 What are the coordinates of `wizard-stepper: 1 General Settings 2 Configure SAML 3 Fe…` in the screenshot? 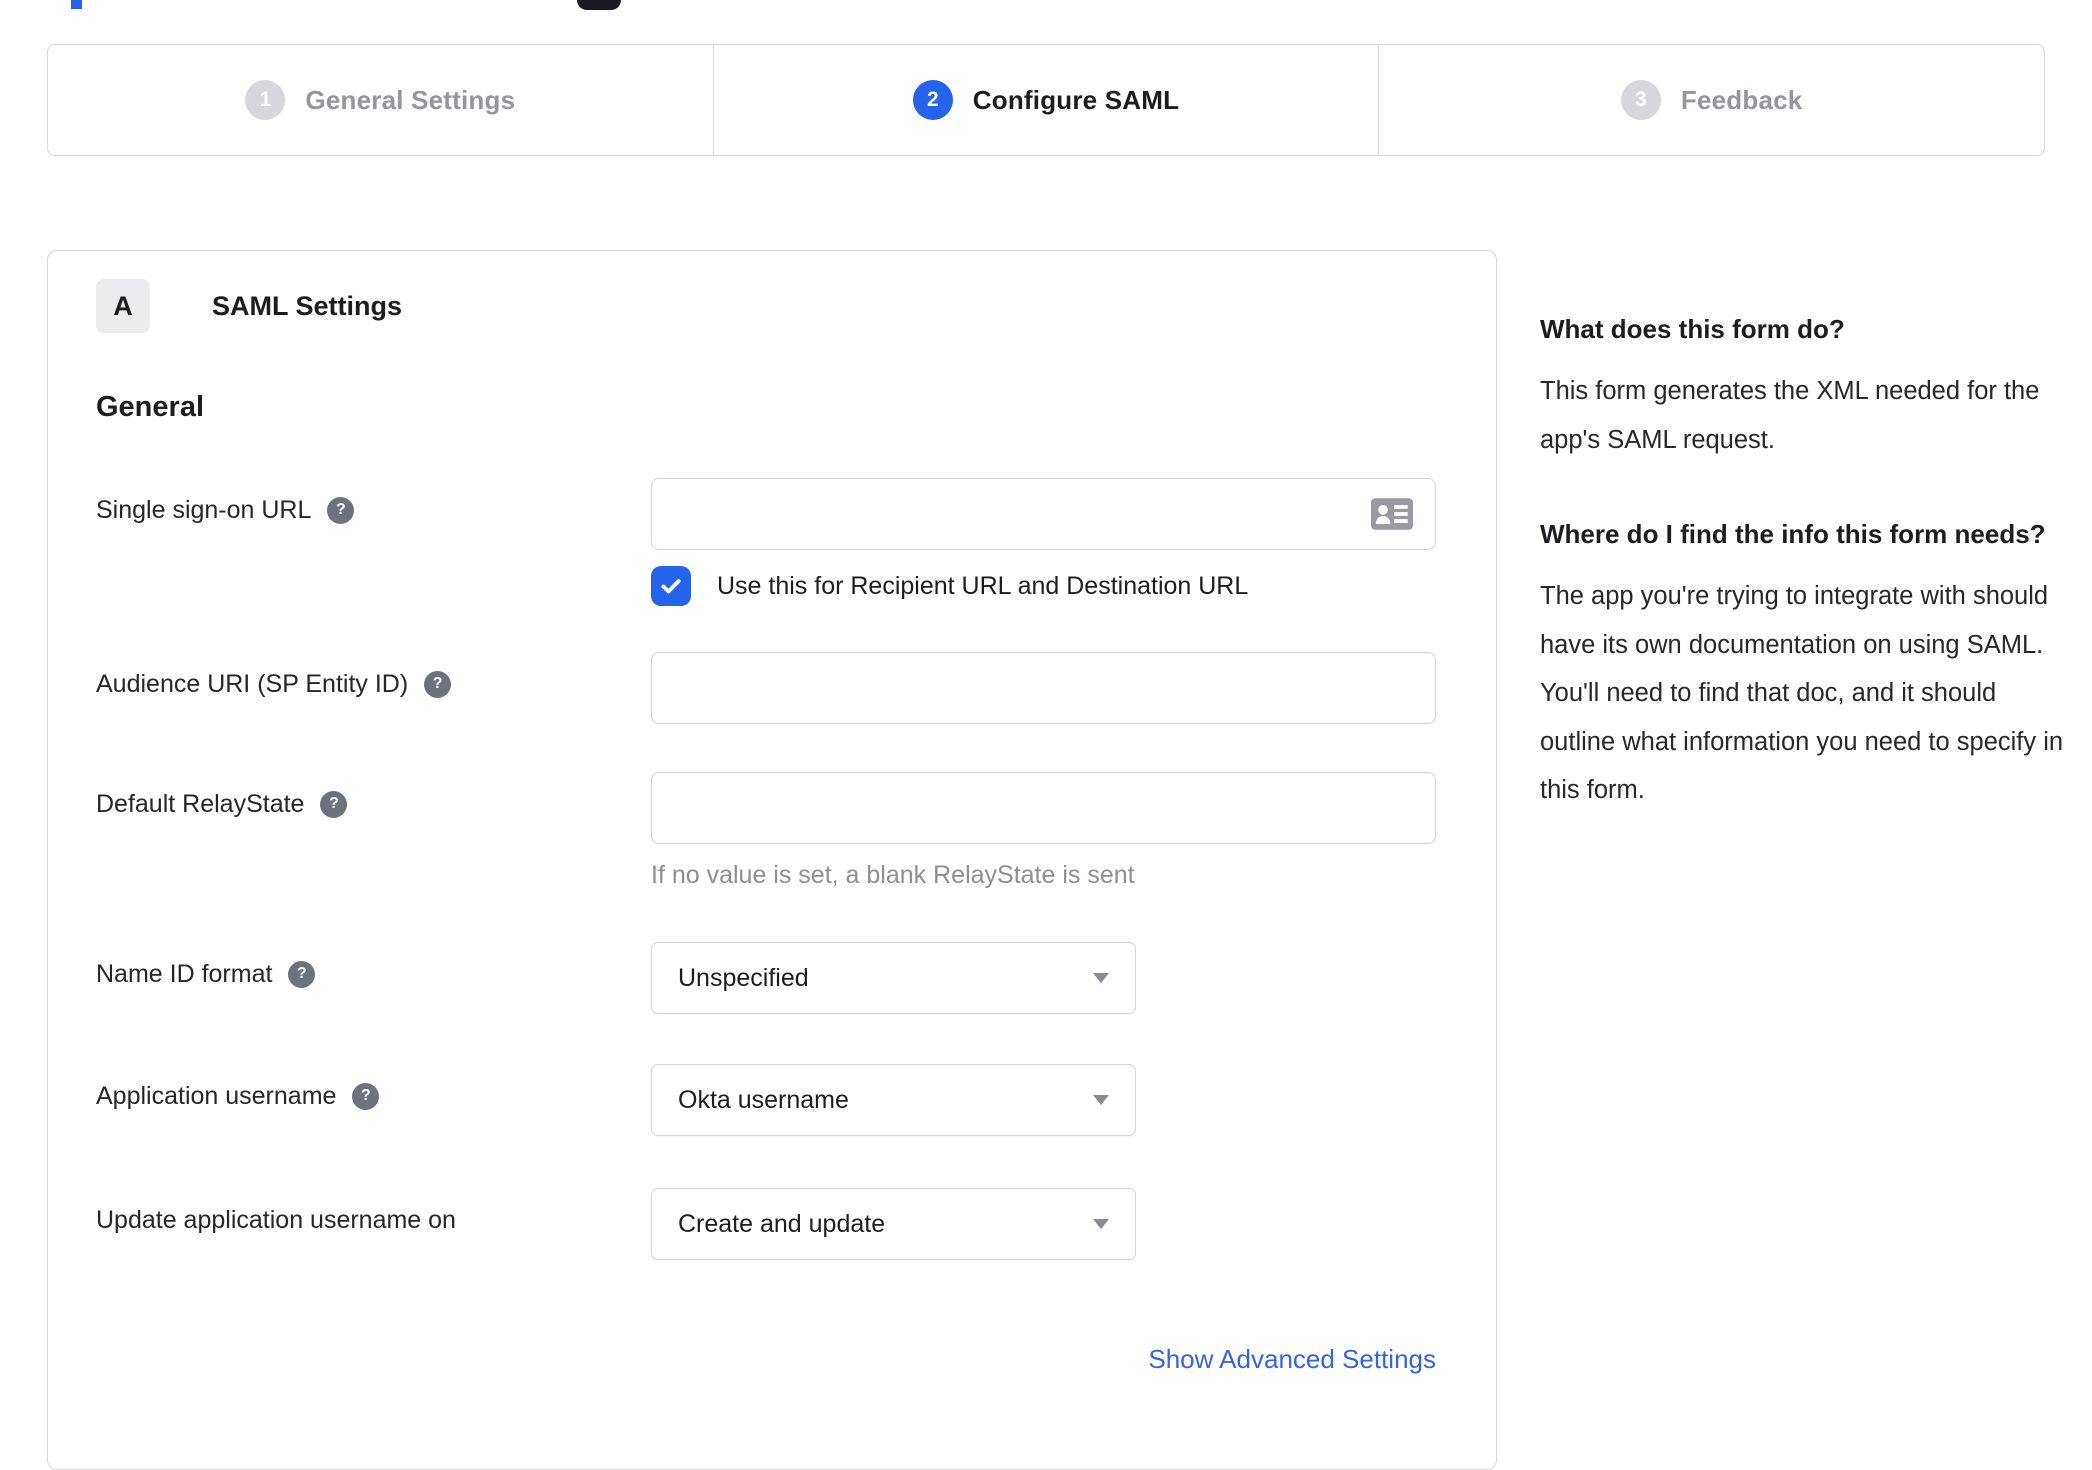 It's located at (1046, 100).